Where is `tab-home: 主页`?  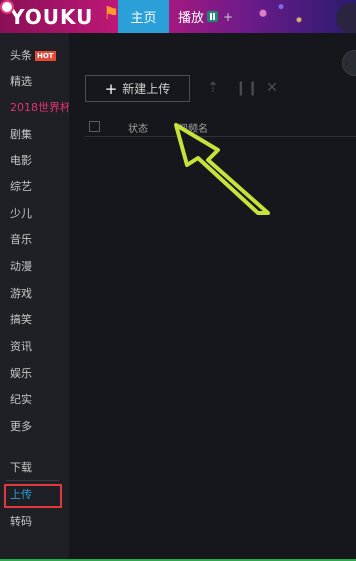
tab-home: 主页 is located at coordinates (143, 16).